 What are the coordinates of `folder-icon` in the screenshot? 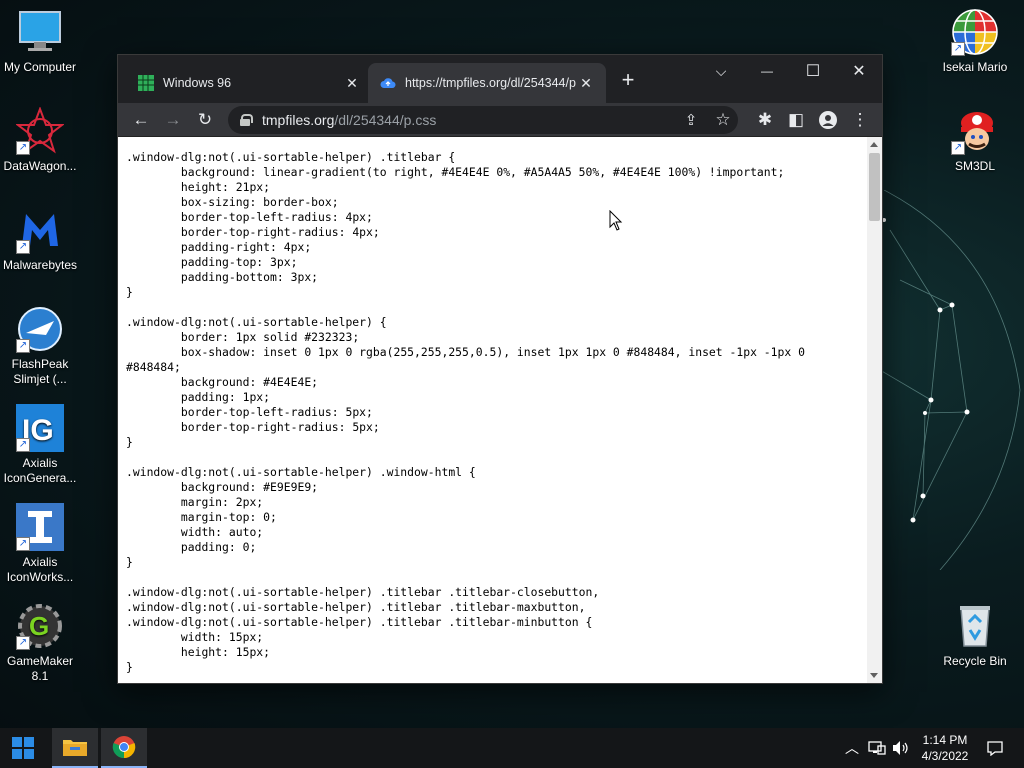 It's located at (75, 748).